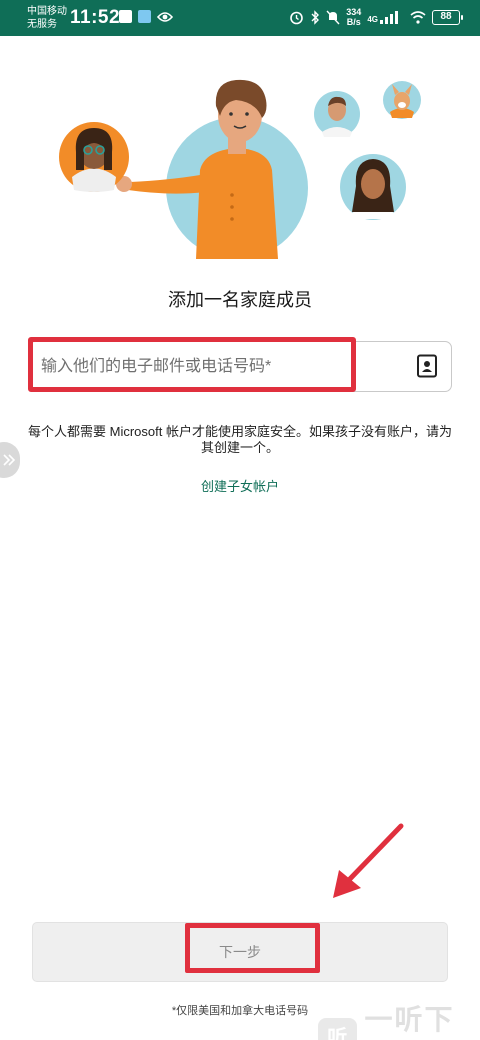  Describe the element at coordinates (333, 17) in the screenshot. I see `mute-icon` at that location.